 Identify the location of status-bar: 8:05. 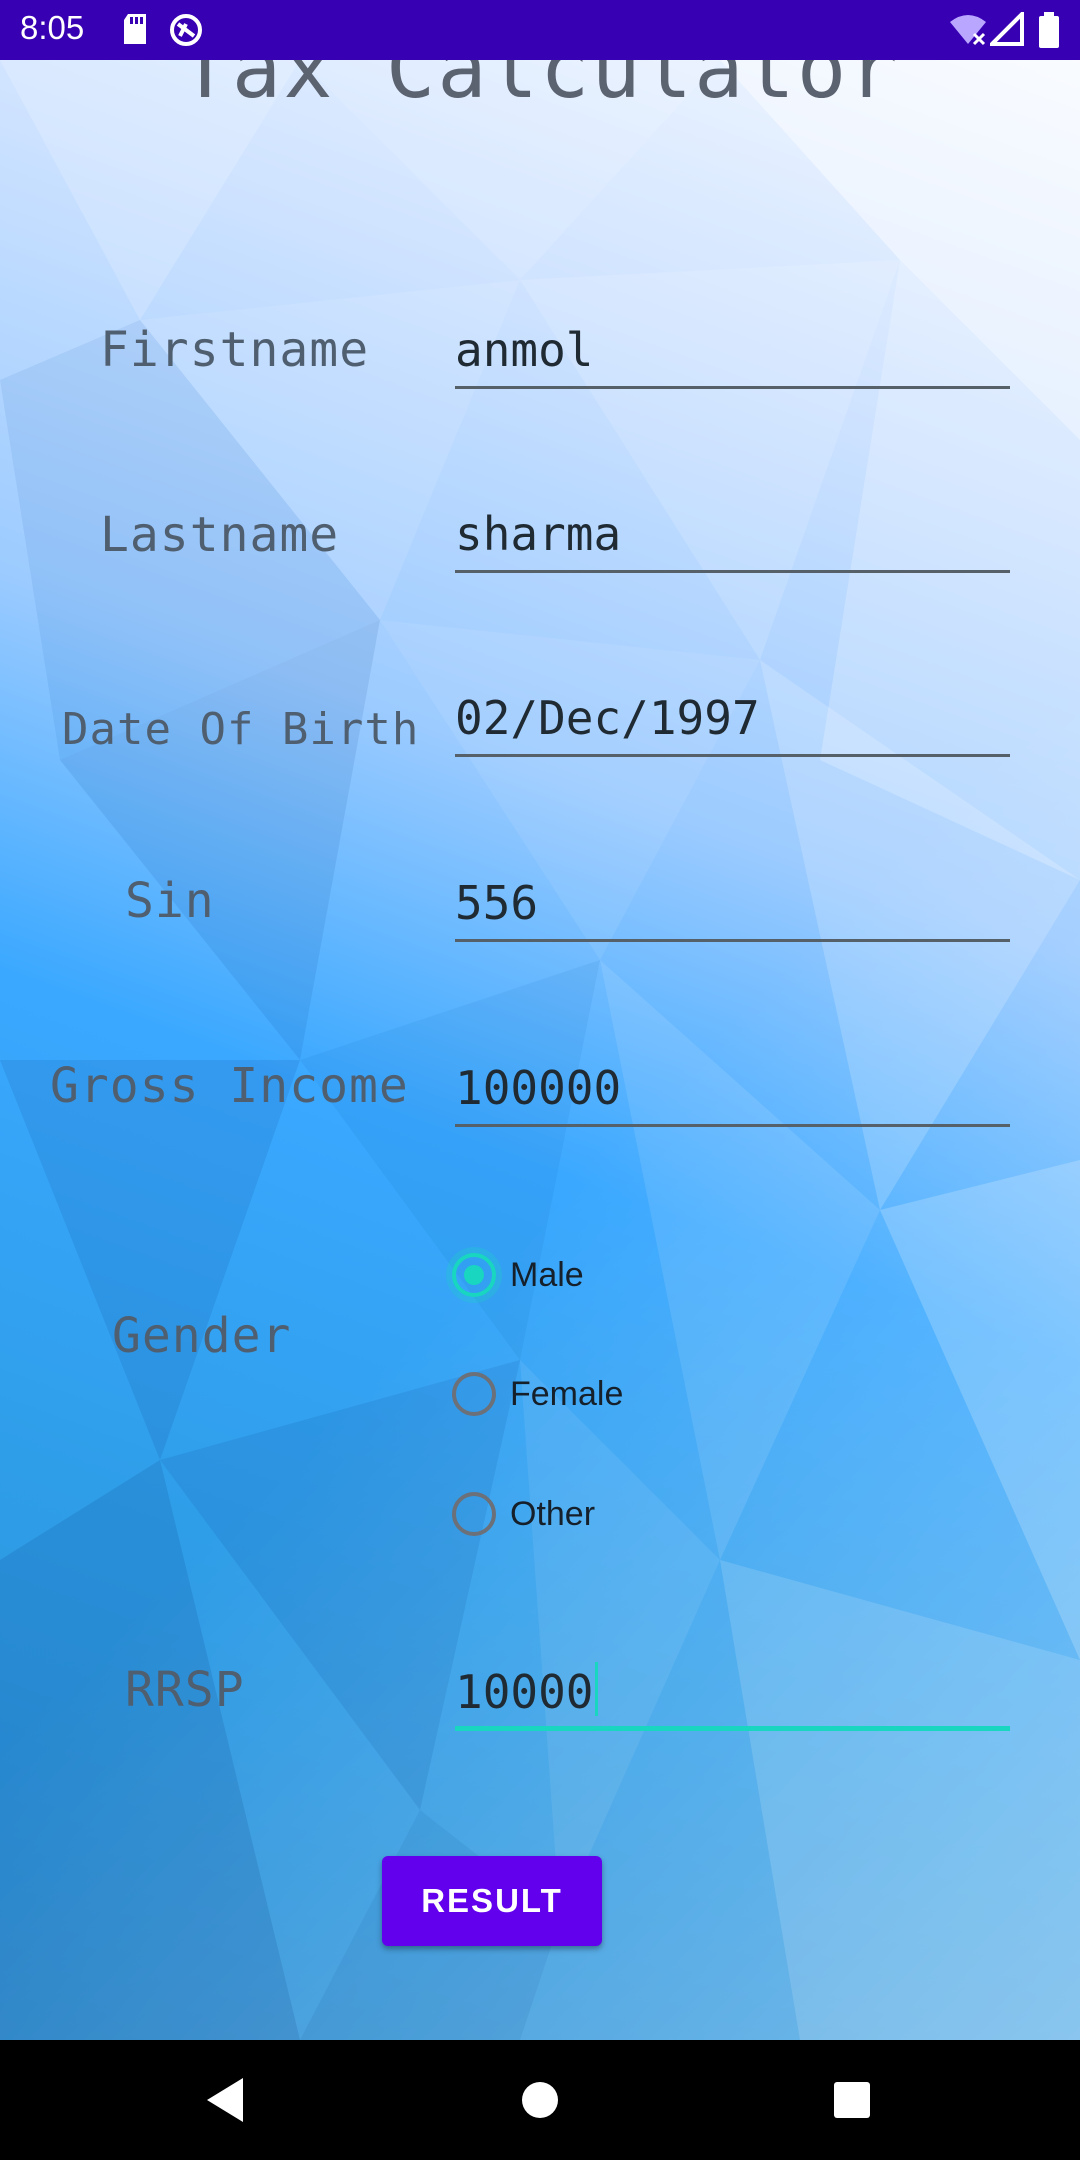
(540, 30).